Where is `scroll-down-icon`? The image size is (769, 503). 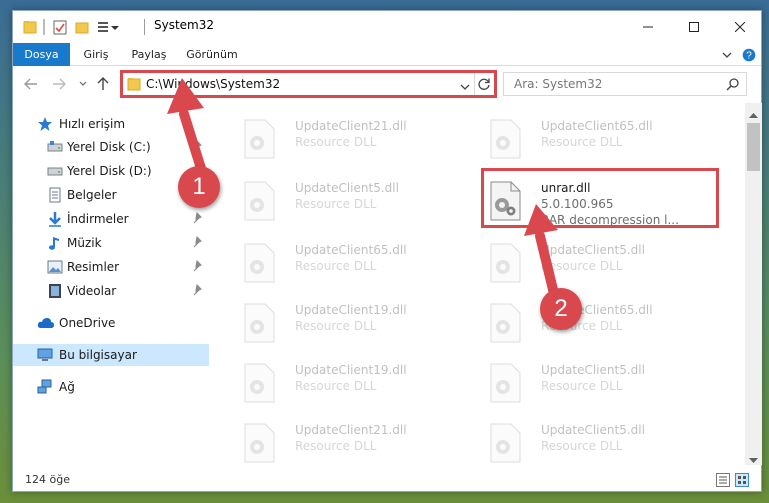 scroll-down-icon is located at coordinates (753, 460).